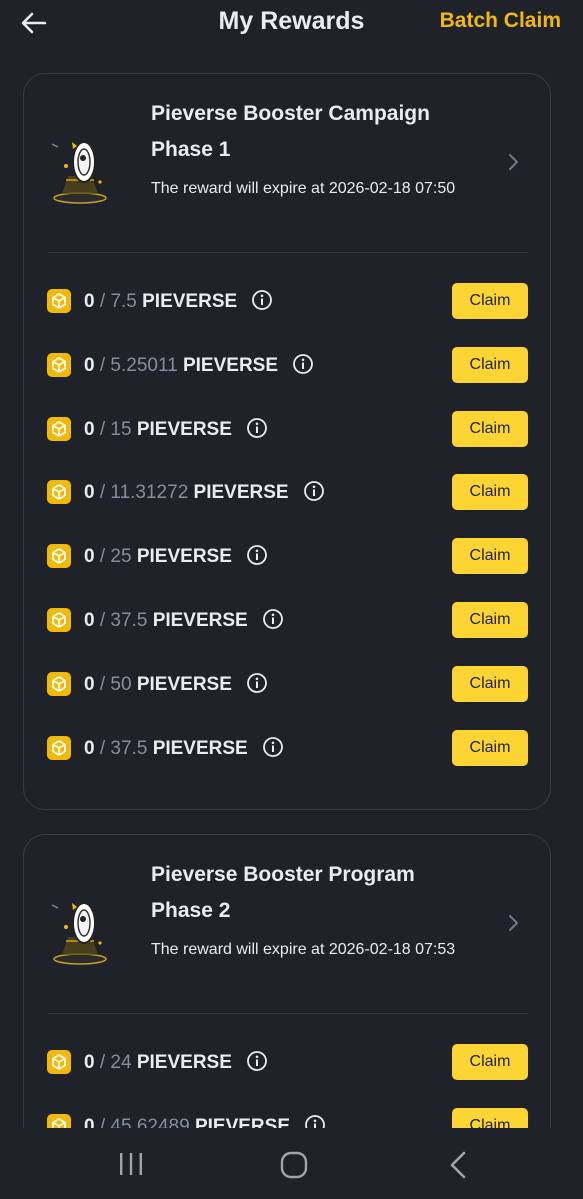  Describe the element at coordinates (287, 1113) in the screenshot. I see `reward-row: 0 / 45.62489 PIEVERSE Claim` at that location.